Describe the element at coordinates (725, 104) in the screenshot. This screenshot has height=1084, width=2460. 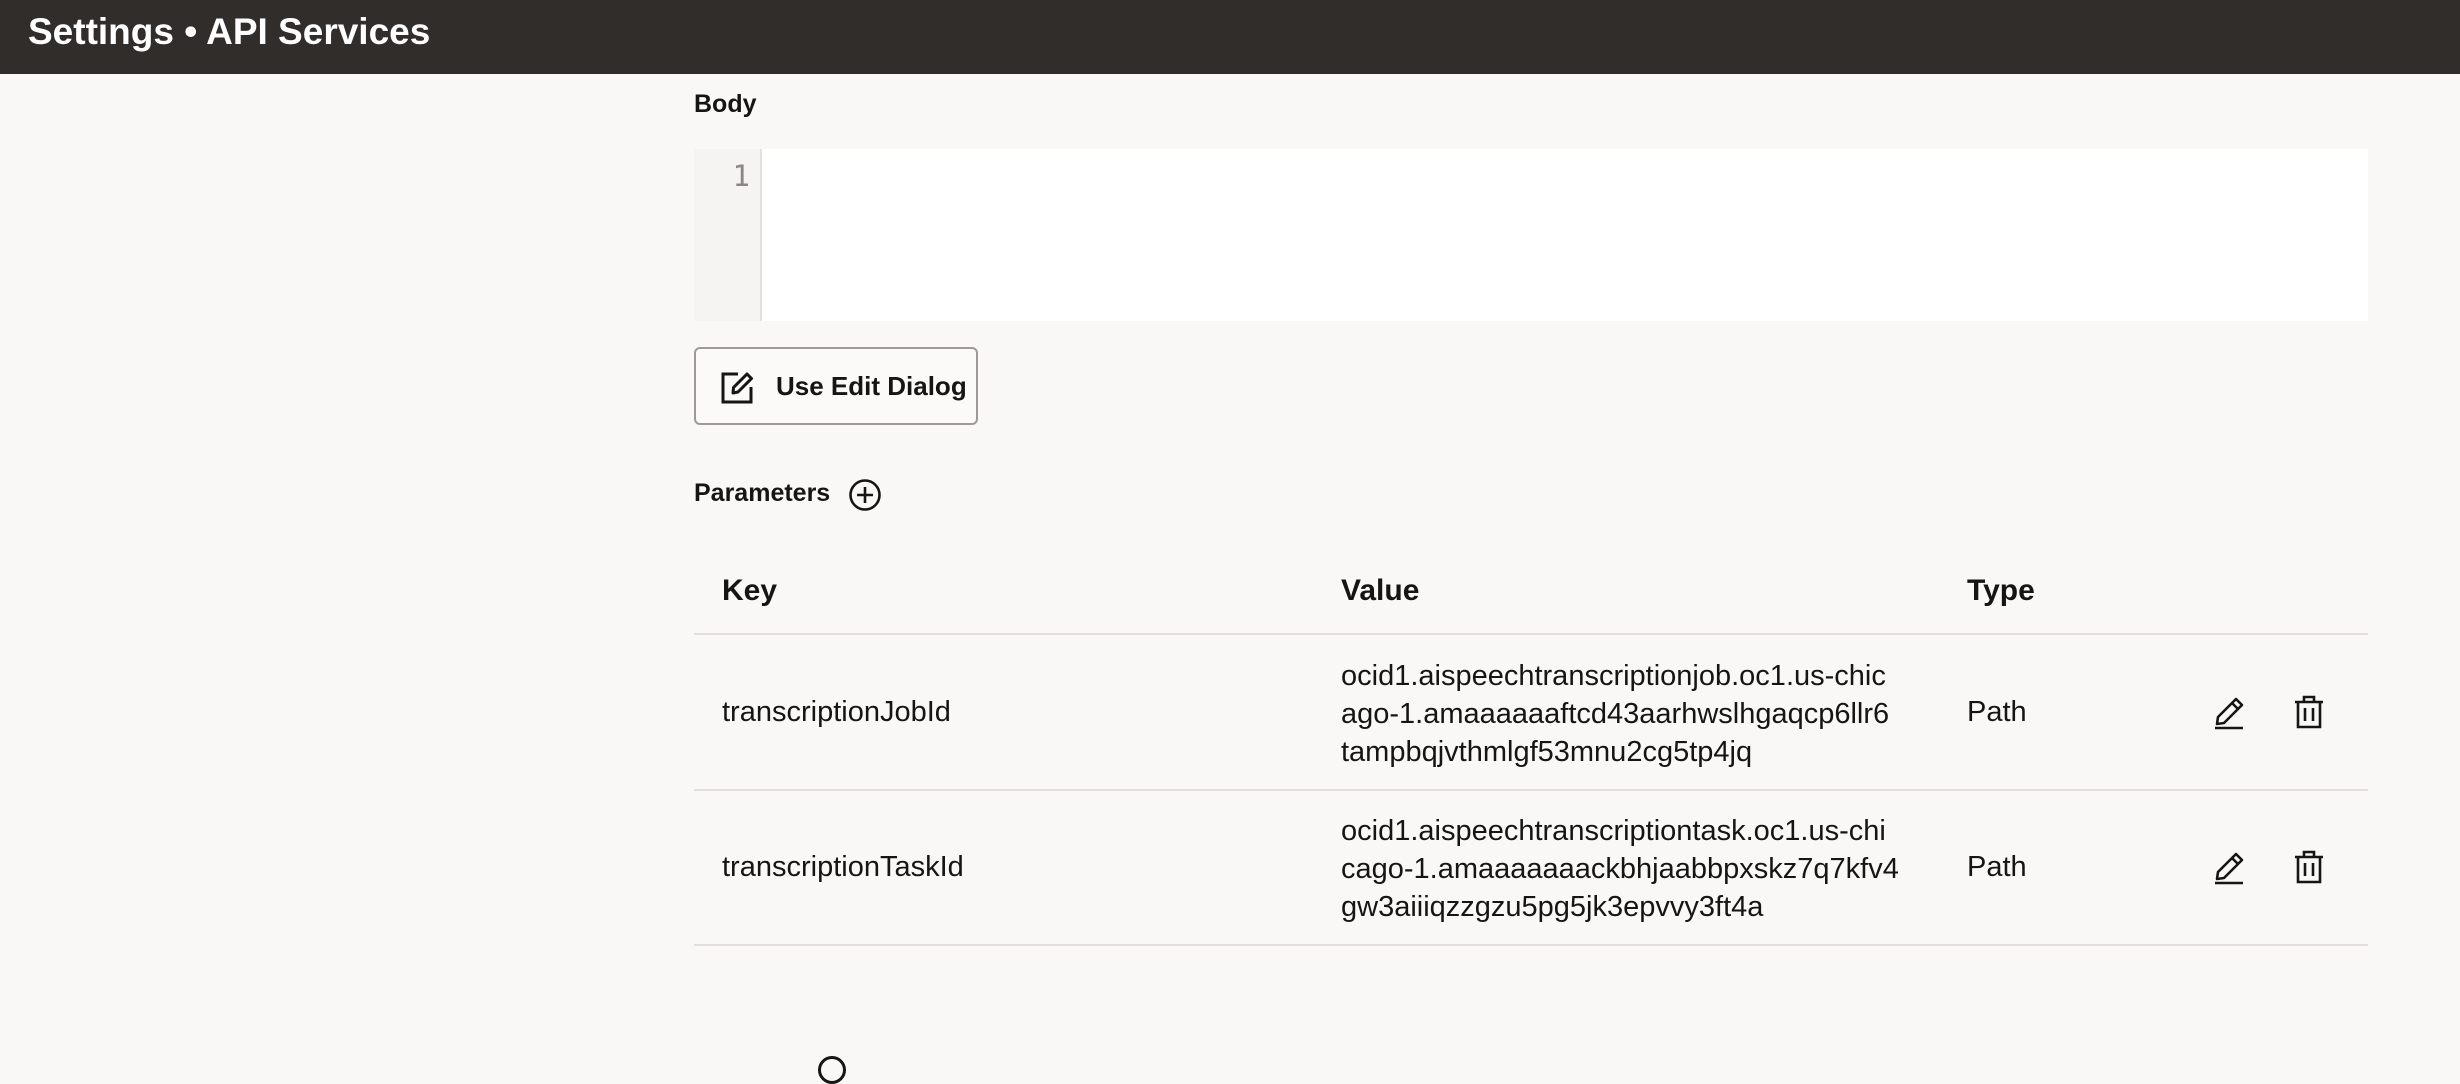
I see `body-label: Body` at that location.